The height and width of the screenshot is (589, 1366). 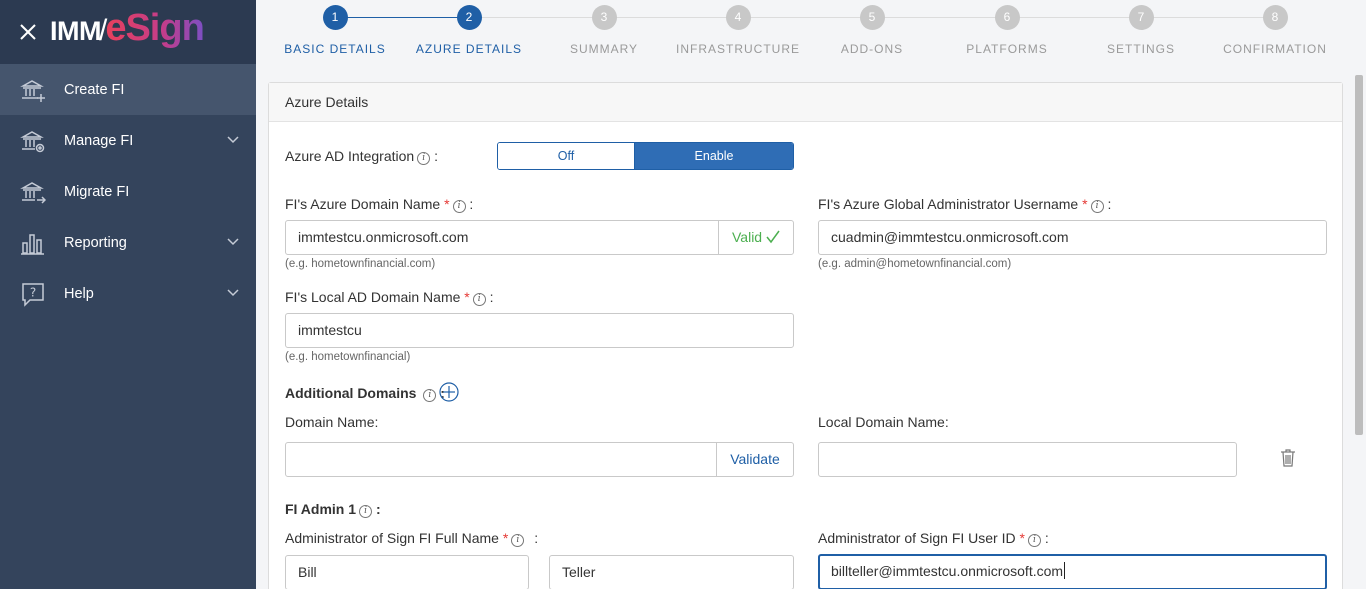 I want to click on fi-admin-heading: FI Admin 1i :, so click(x=333, y=509).